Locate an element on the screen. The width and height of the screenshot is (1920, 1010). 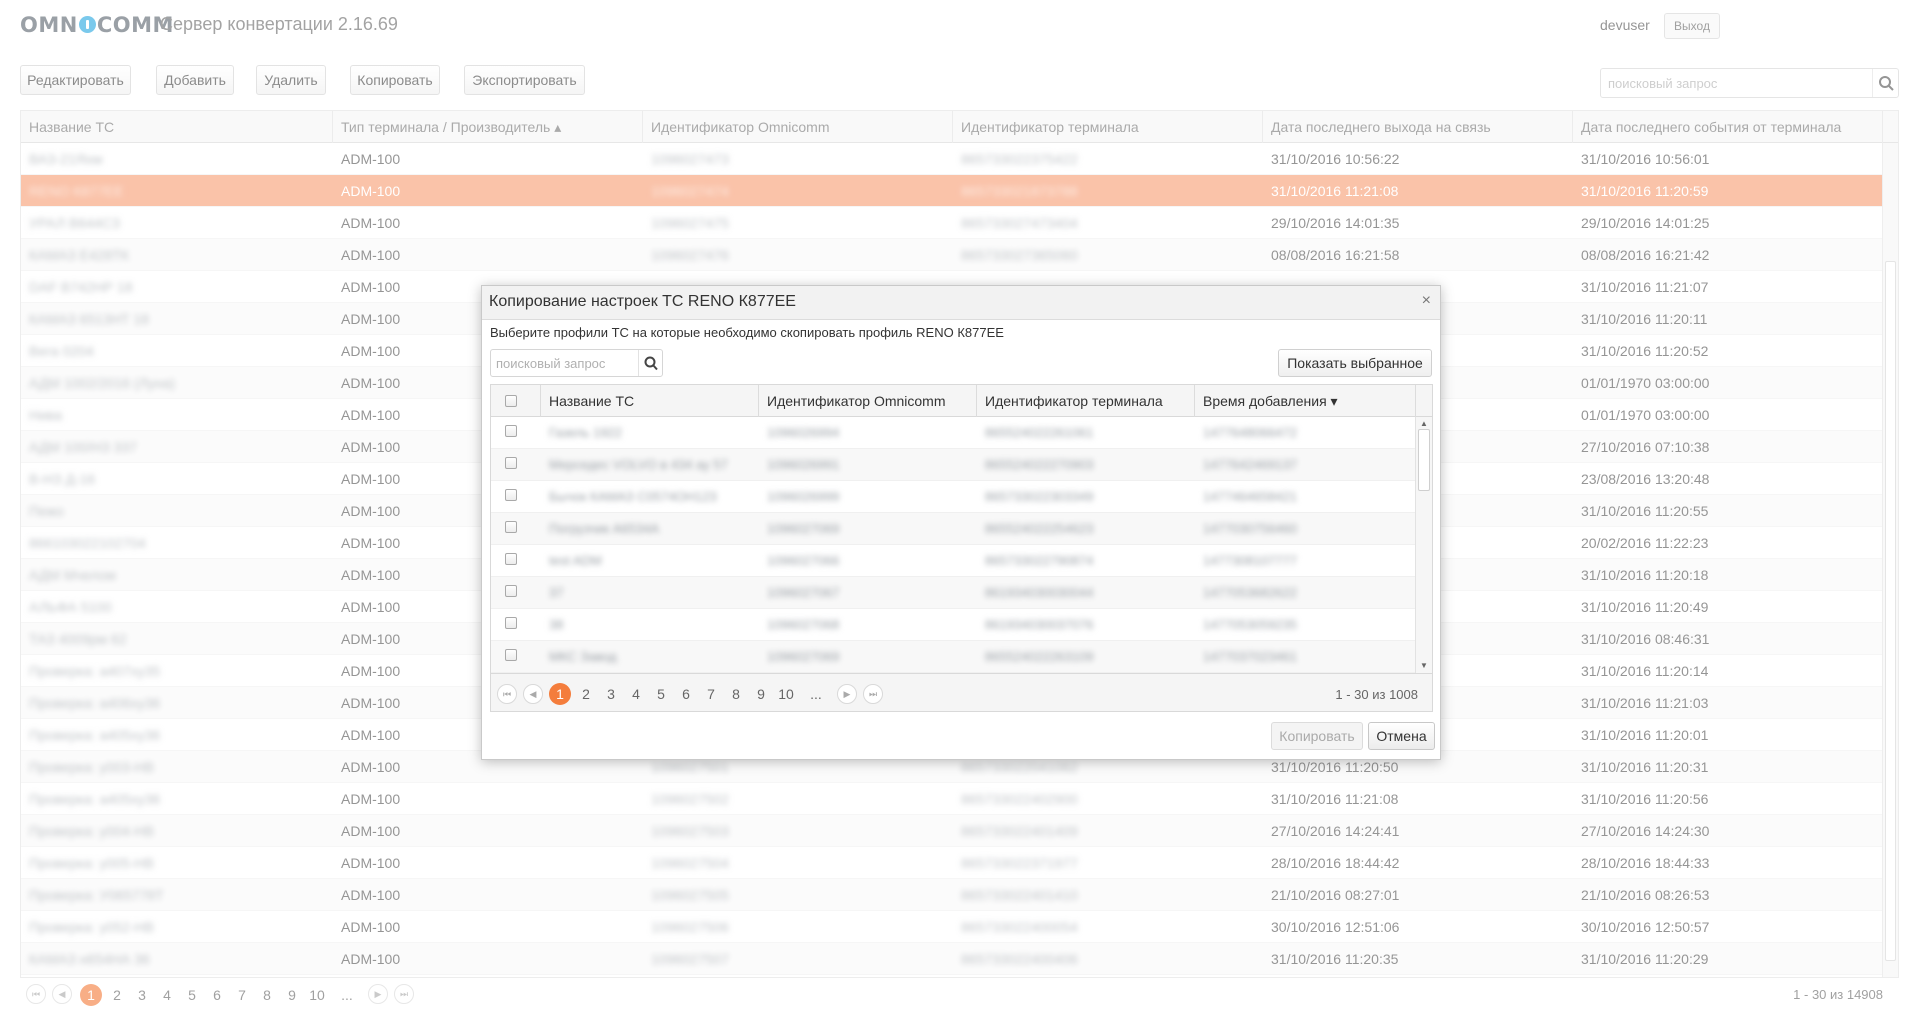
dialog-col-terminal-id: Идентификатор терминала is located at coordinates (1086, 401).